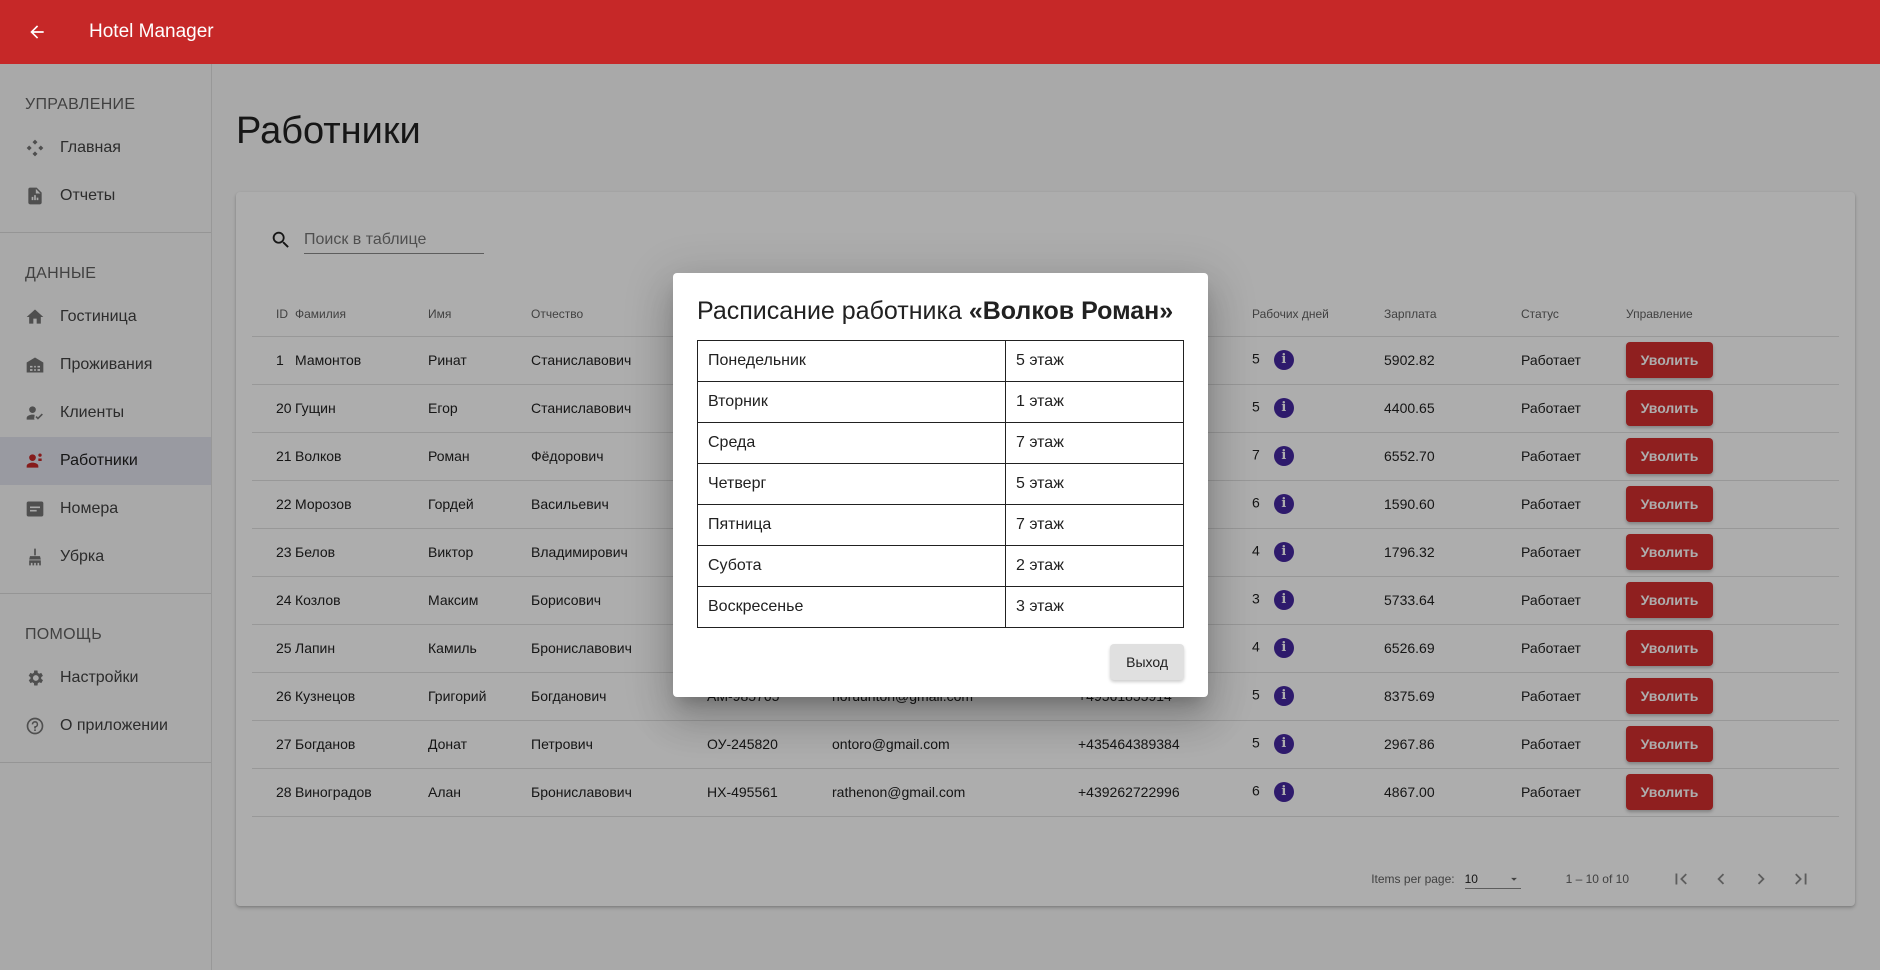 The image size is (1880, 970). What do you see at coordinates (851, 607) in the screenshot?
I see `schedule-day: Воскресенье` at bounding box center [851, 607].